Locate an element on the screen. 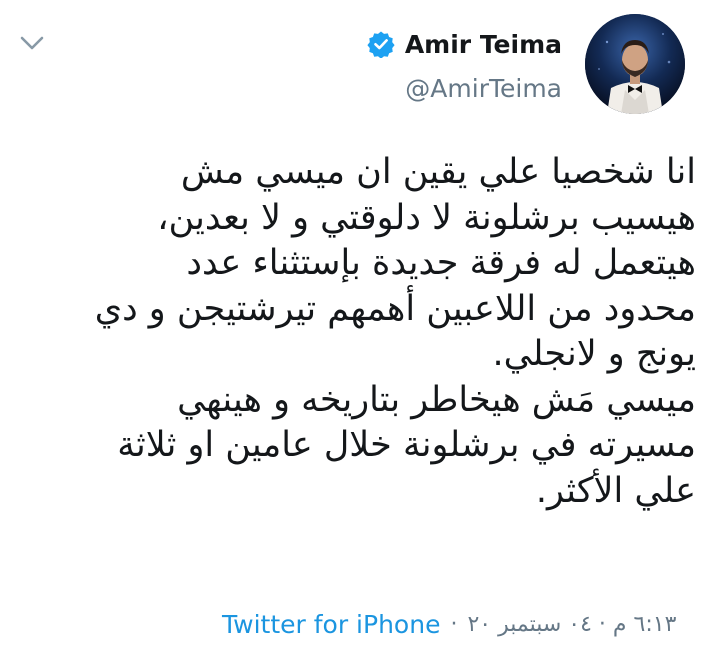 This screenshot has height=647, width=720. tweet-line: محدود من اللاعبين أهمهم تيرشتيجن و دي is located at coordinates (395, 308).